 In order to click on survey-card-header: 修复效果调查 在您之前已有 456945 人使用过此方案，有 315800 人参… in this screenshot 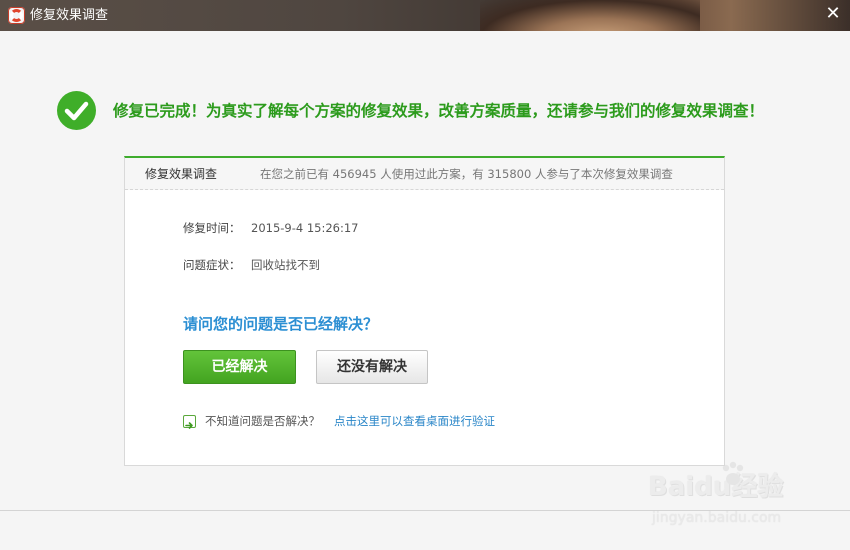, I will do `click(424, 174)`.